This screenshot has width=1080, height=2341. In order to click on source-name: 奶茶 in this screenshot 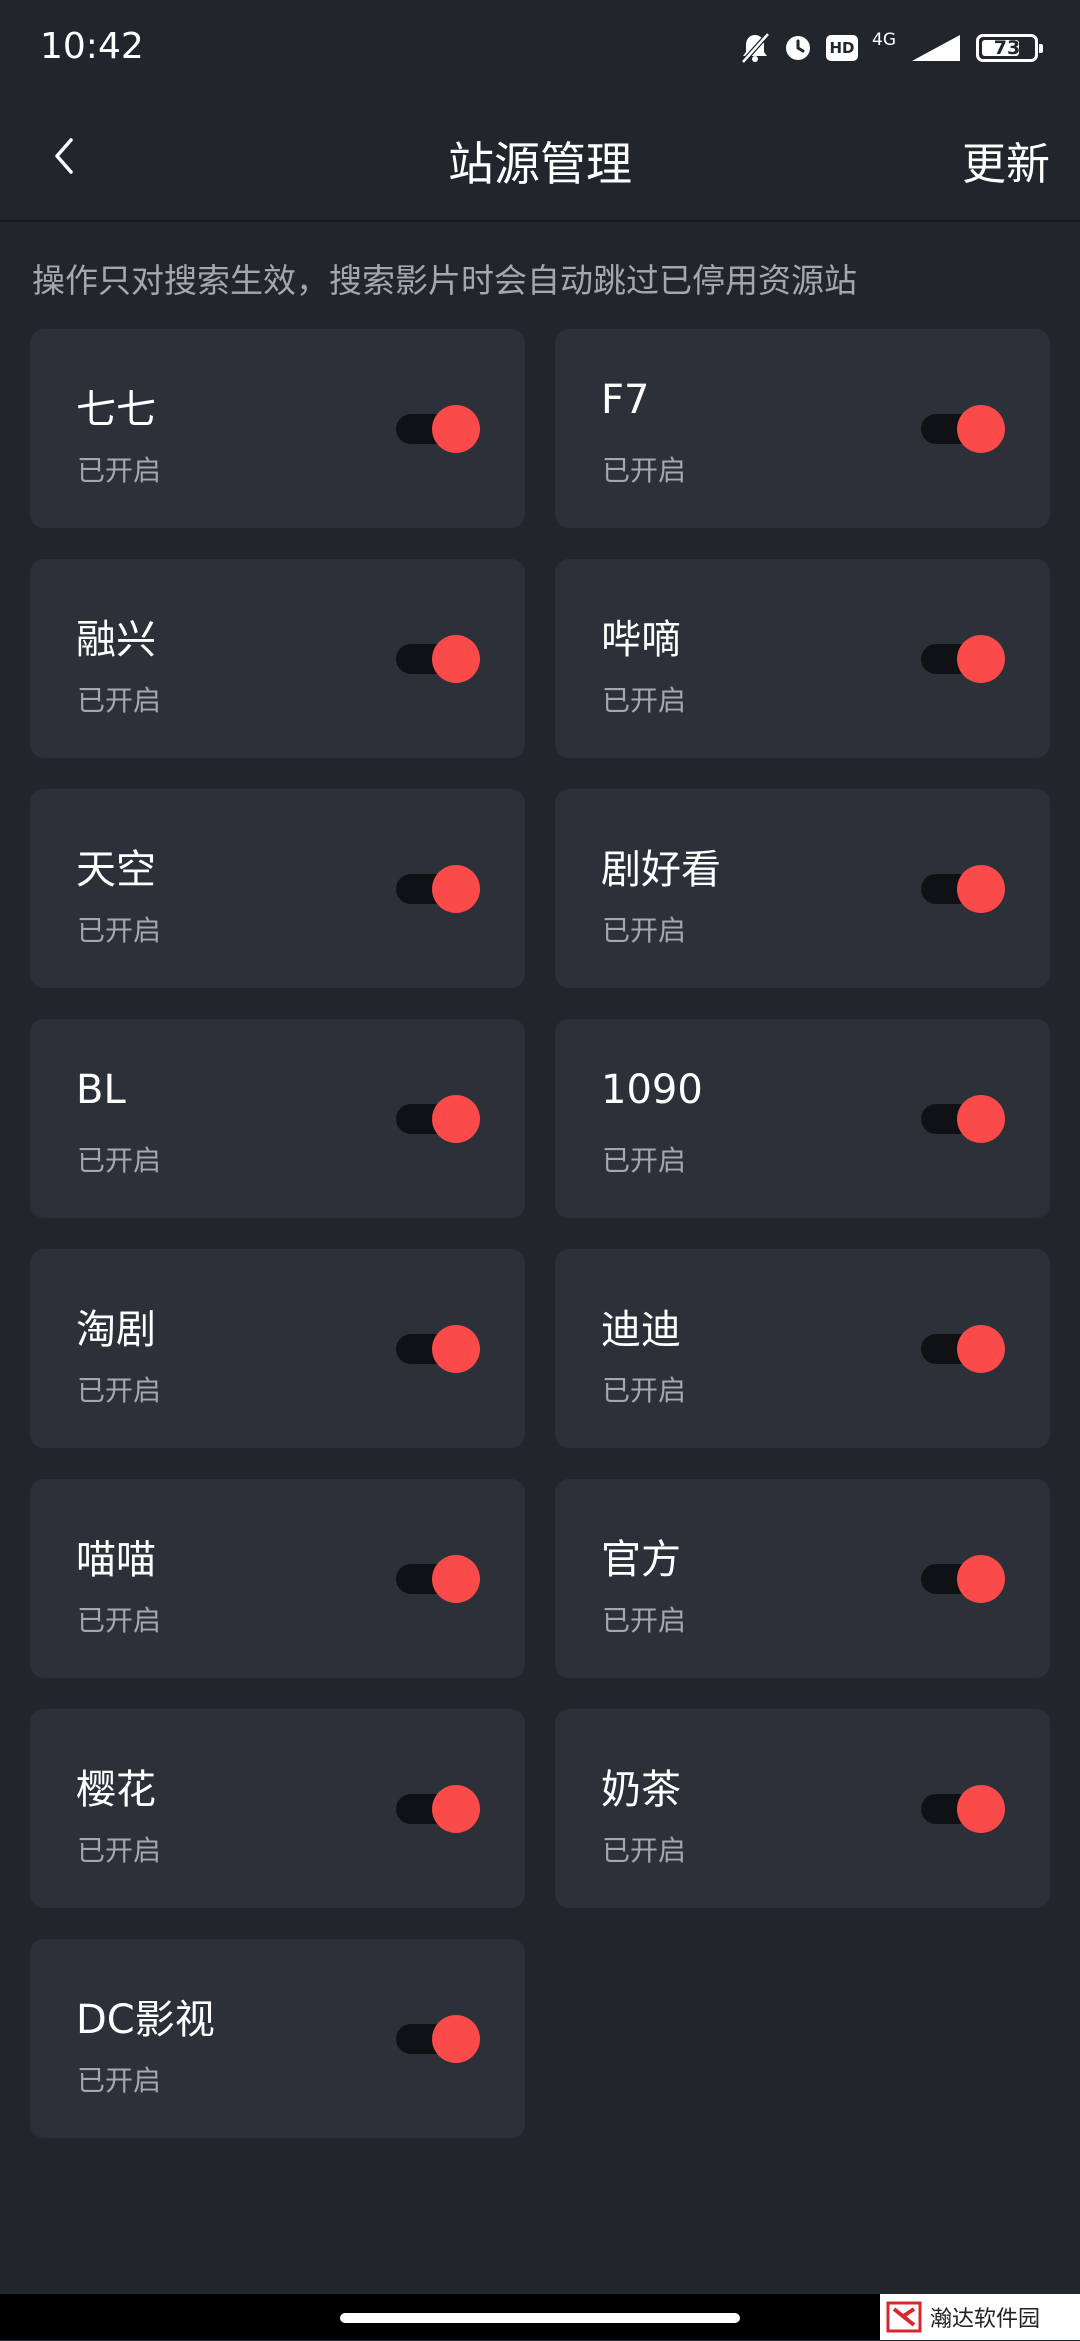, I will do `click(641, 1790)`.